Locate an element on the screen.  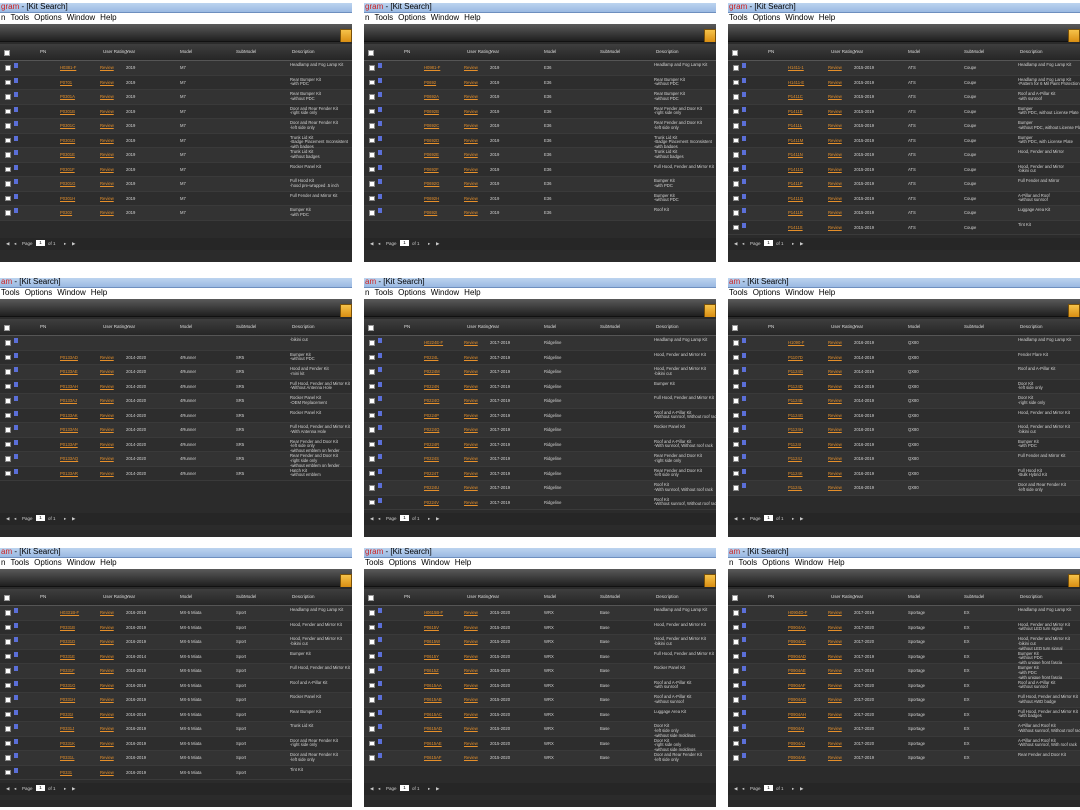
column-header-rating: User Rating is located at coordinates (843, 596).